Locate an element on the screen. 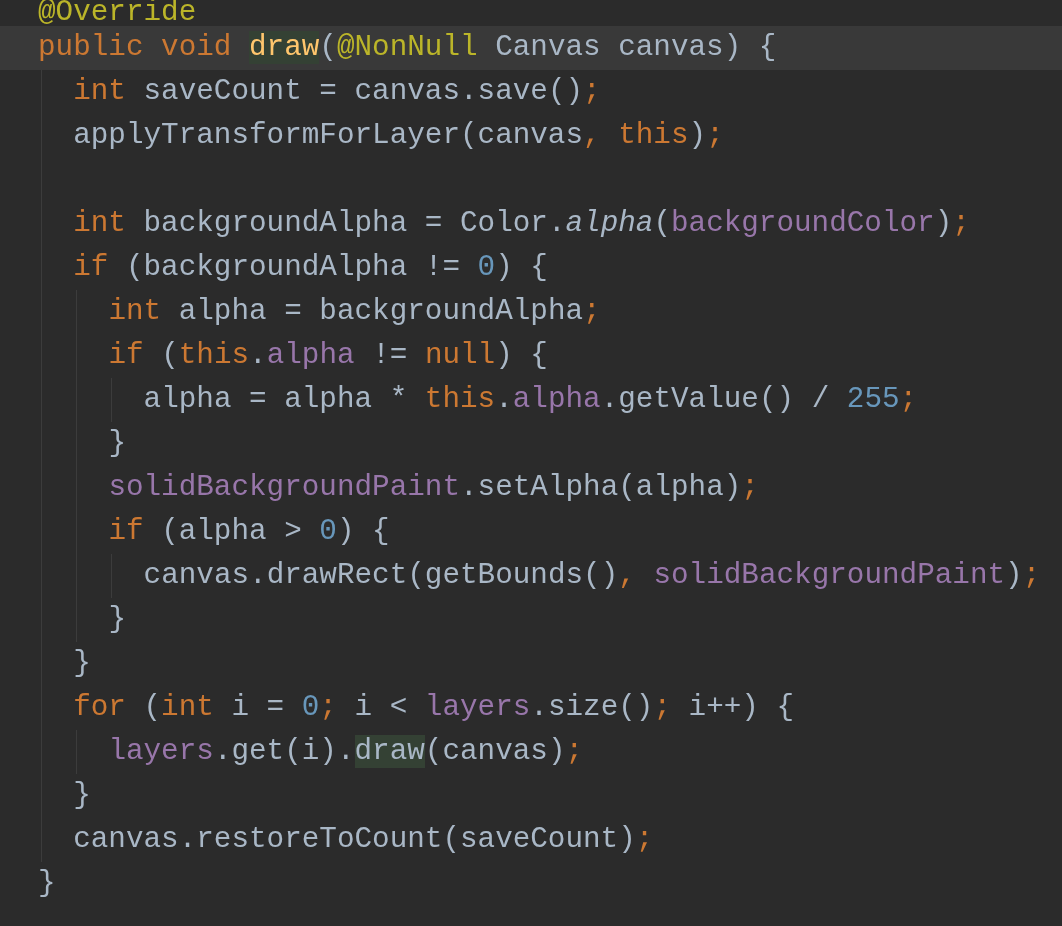 Image resolution: width=1062 pixels, height=926 pixels. code-line: if (backgroundAlpha != 0) { is located at coordinates (310, 268).